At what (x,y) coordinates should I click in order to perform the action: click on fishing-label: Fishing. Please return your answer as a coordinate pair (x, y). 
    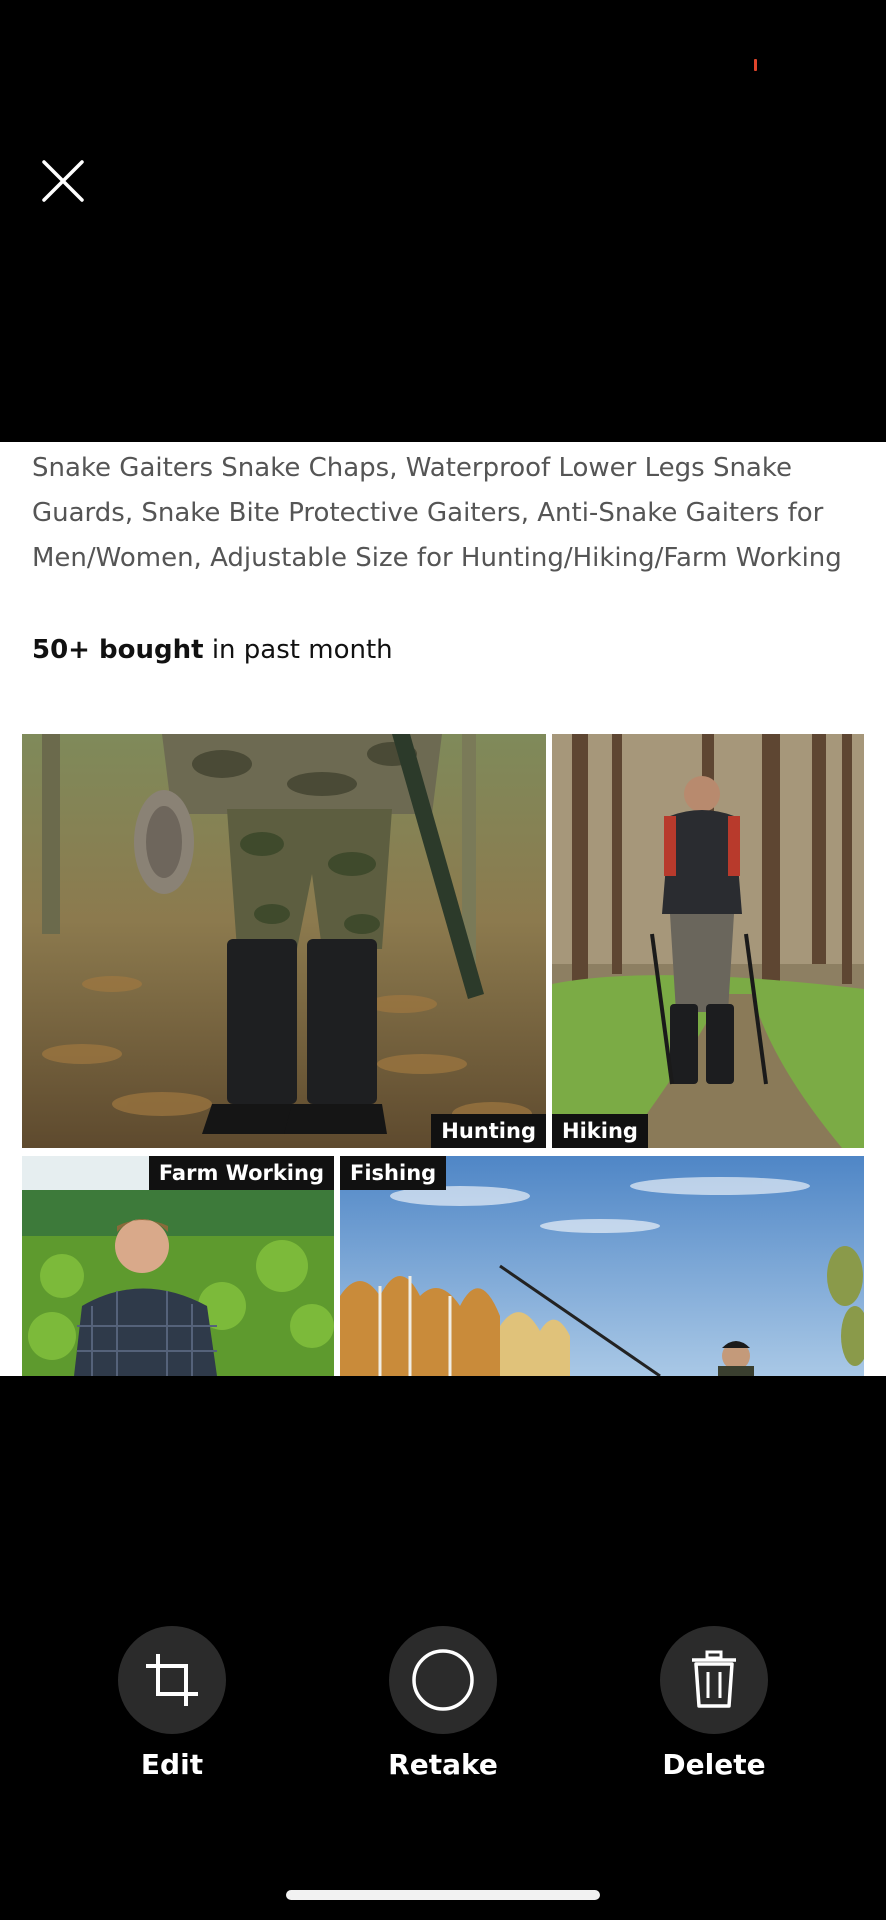
    Looking at the image, I should click on (393, 1173).